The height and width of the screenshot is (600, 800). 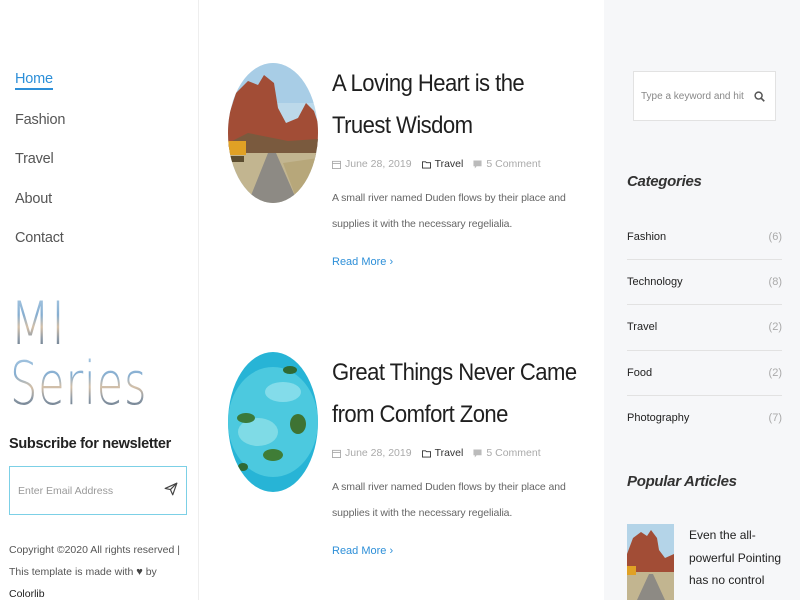 I want to click on newsletter-title: Subscribe for newsletter, so click(x=90, y=444).